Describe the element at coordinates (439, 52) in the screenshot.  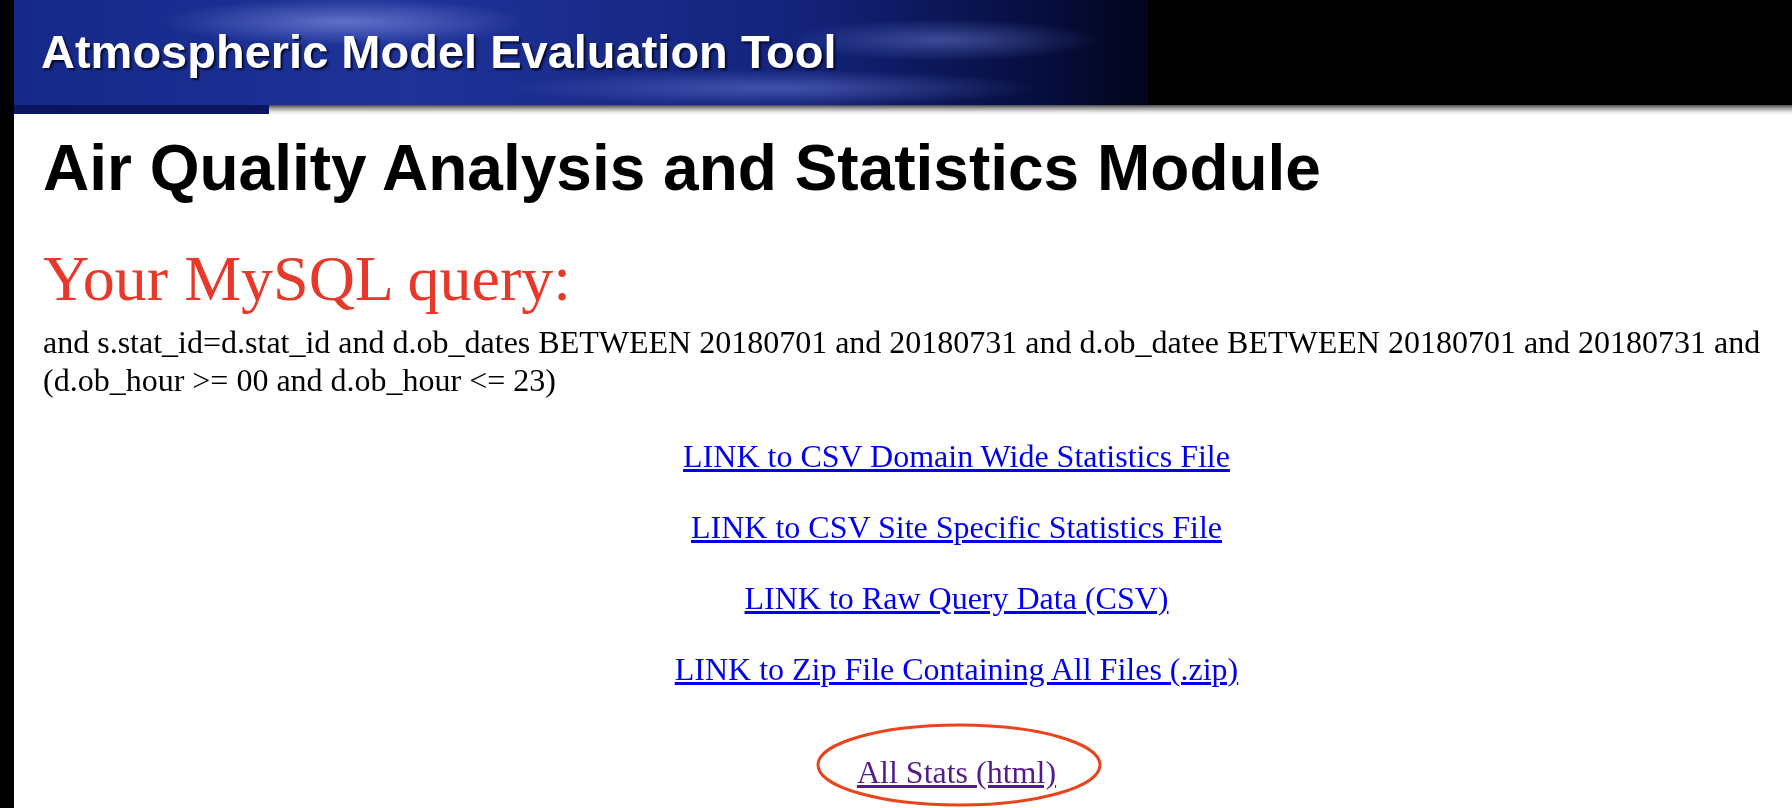
I see `banner-title: Atmospheric Model Evaluation Tool` at that location.